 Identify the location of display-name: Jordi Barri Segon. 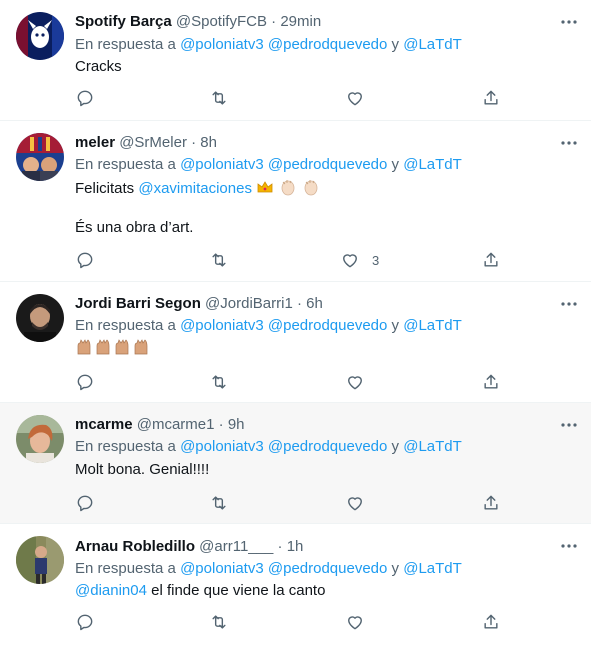
(138, 303).